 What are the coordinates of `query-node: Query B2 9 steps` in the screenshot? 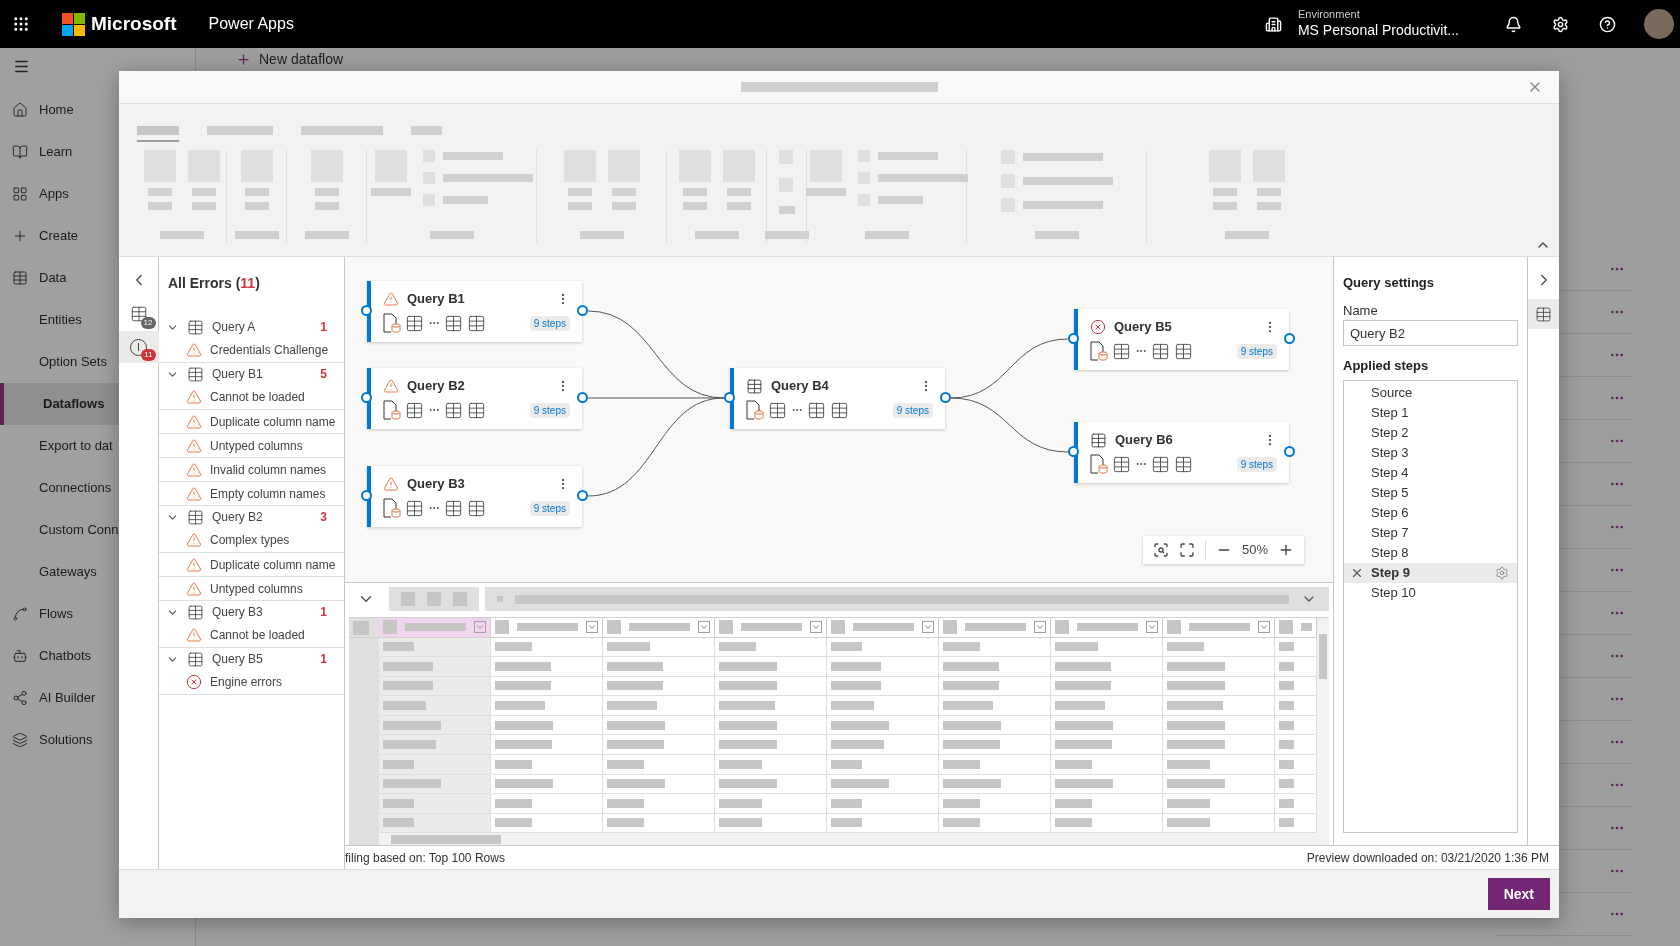 It's located at (474, 398).